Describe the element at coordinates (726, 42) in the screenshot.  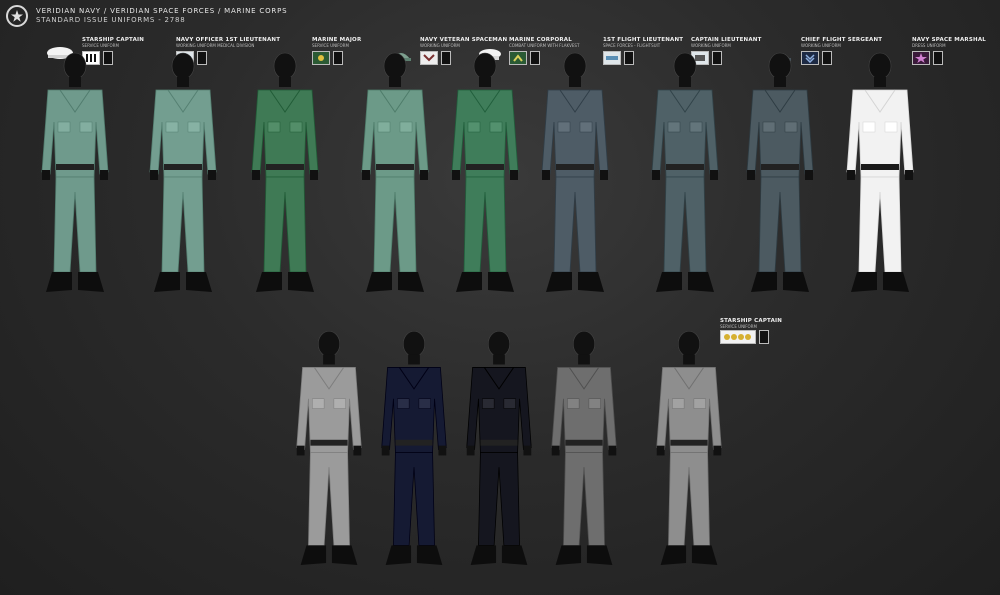
I see `label-captain-lieutenant: Captain Lieutenant Working Uniform` at that location.